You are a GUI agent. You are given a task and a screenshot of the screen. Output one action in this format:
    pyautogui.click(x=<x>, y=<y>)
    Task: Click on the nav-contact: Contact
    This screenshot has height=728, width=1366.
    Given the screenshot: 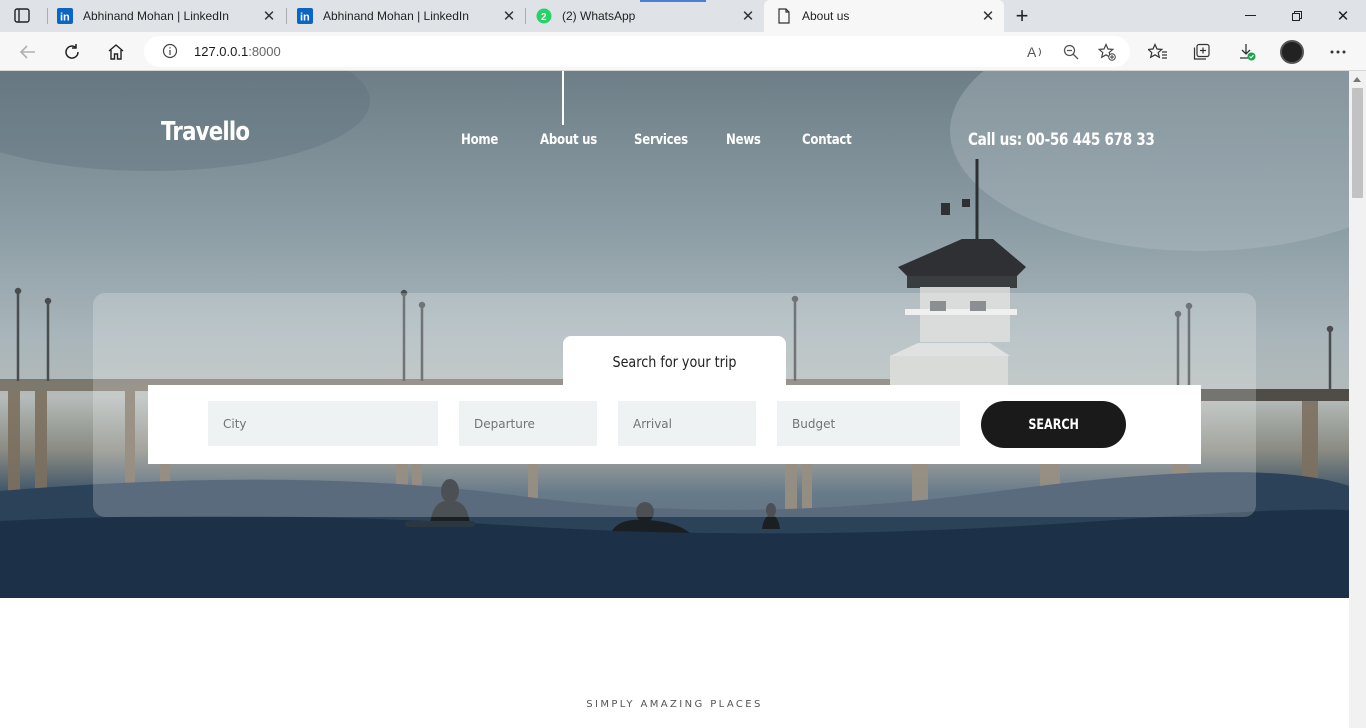 What is the action you would take?
    pyautogui.click(x=827, y=140)
    